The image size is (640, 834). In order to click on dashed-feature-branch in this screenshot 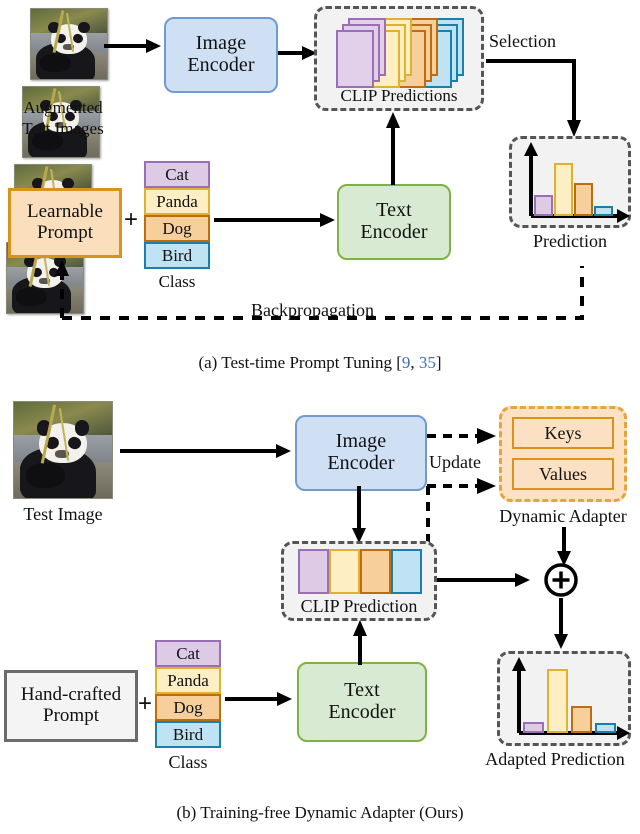, I will do `click(428, 515)`.